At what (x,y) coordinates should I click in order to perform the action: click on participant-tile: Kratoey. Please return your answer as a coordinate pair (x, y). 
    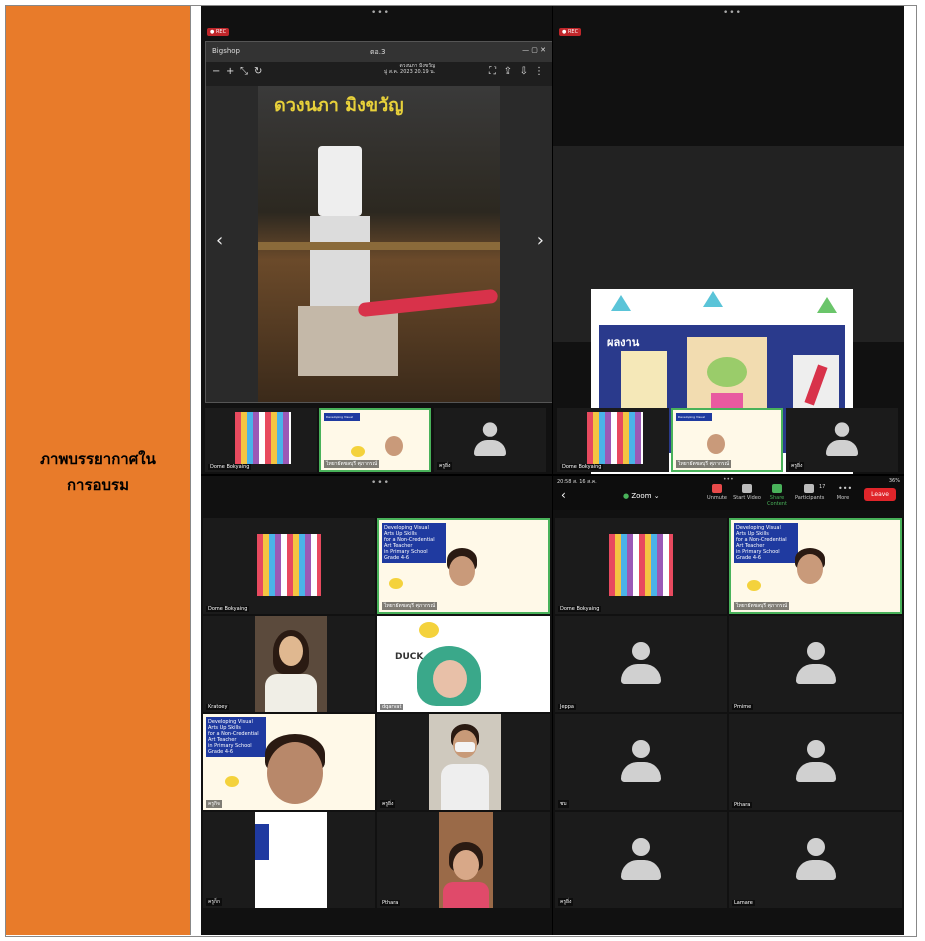
    Looking at the image, I should click on (289, 664).